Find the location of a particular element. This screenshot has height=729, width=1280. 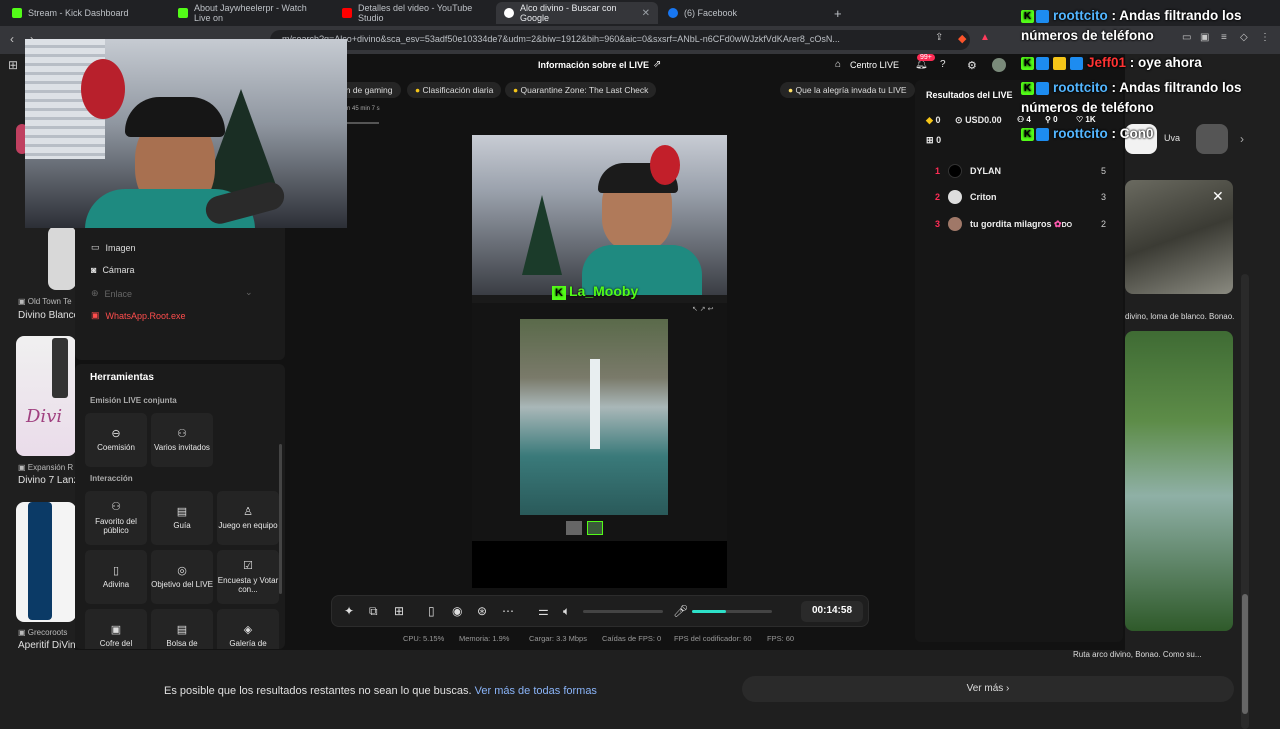

waterfall-photo is located at coordinates (594, 417).